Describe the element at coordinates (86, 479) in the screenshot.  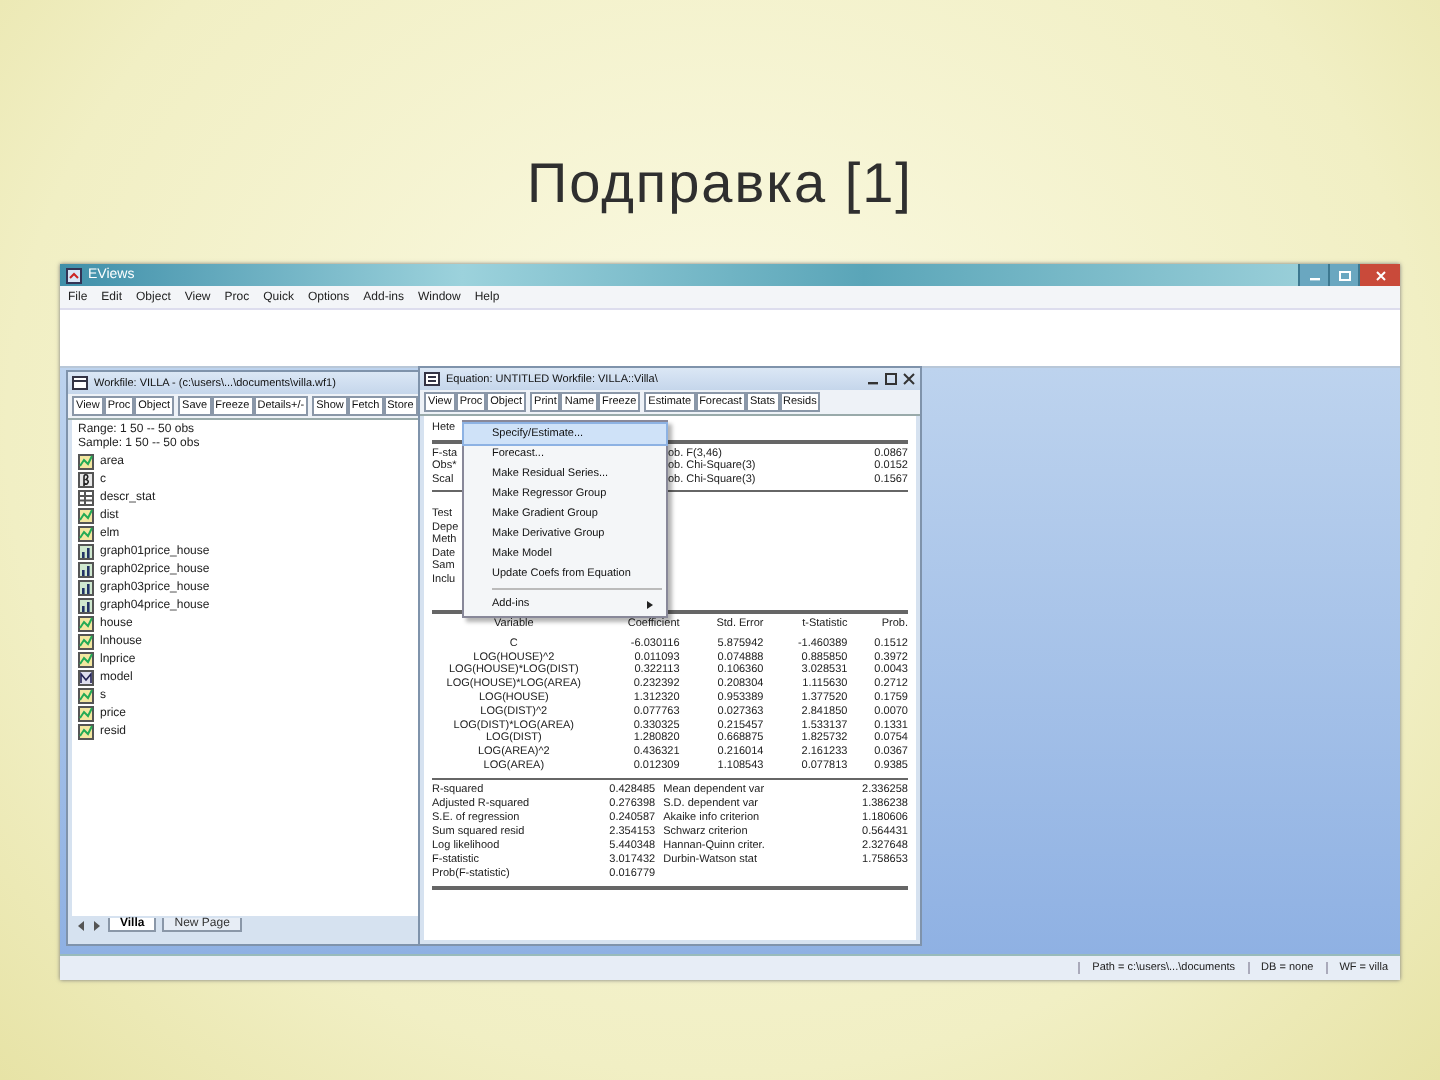
I see `coefficient-icon` at that location.